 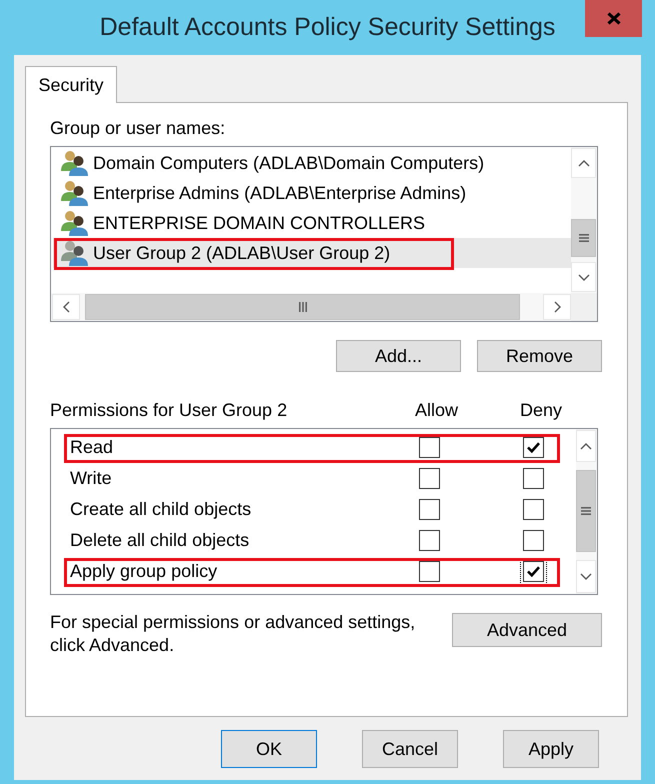 I want to click on close-button, so click(x=613, y=18).